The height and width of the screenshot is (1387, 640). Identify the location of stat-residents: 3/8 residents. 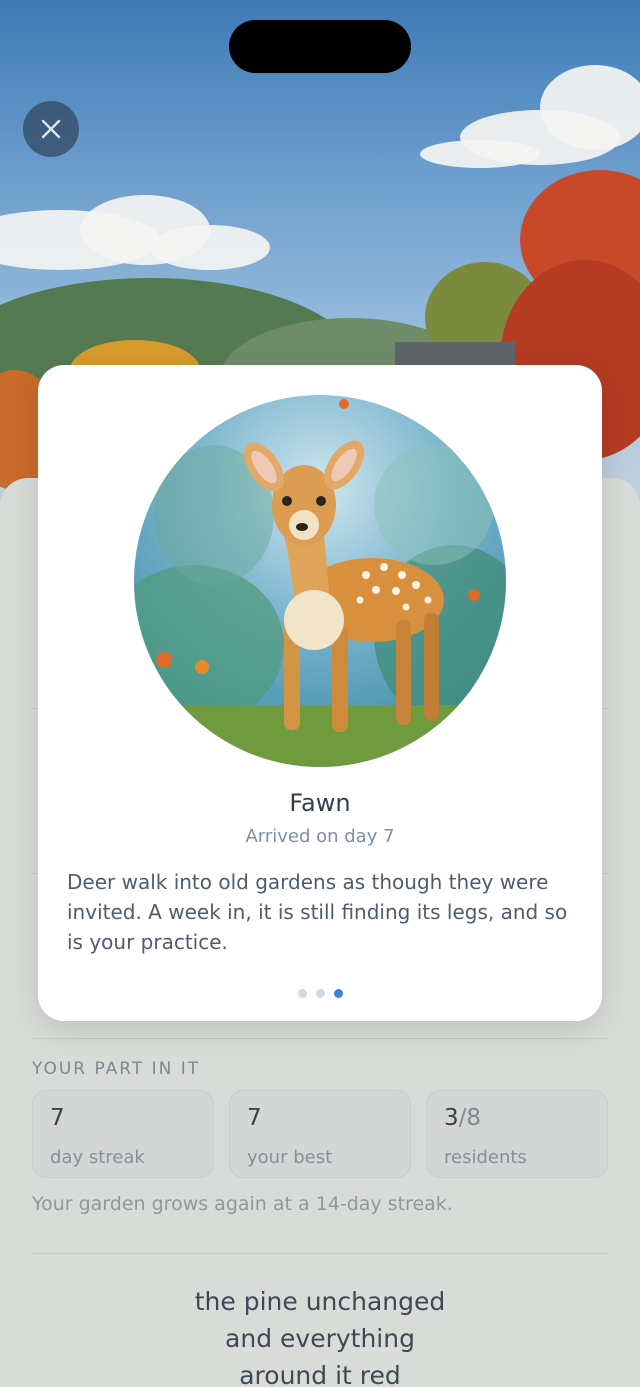
(517, 1134).